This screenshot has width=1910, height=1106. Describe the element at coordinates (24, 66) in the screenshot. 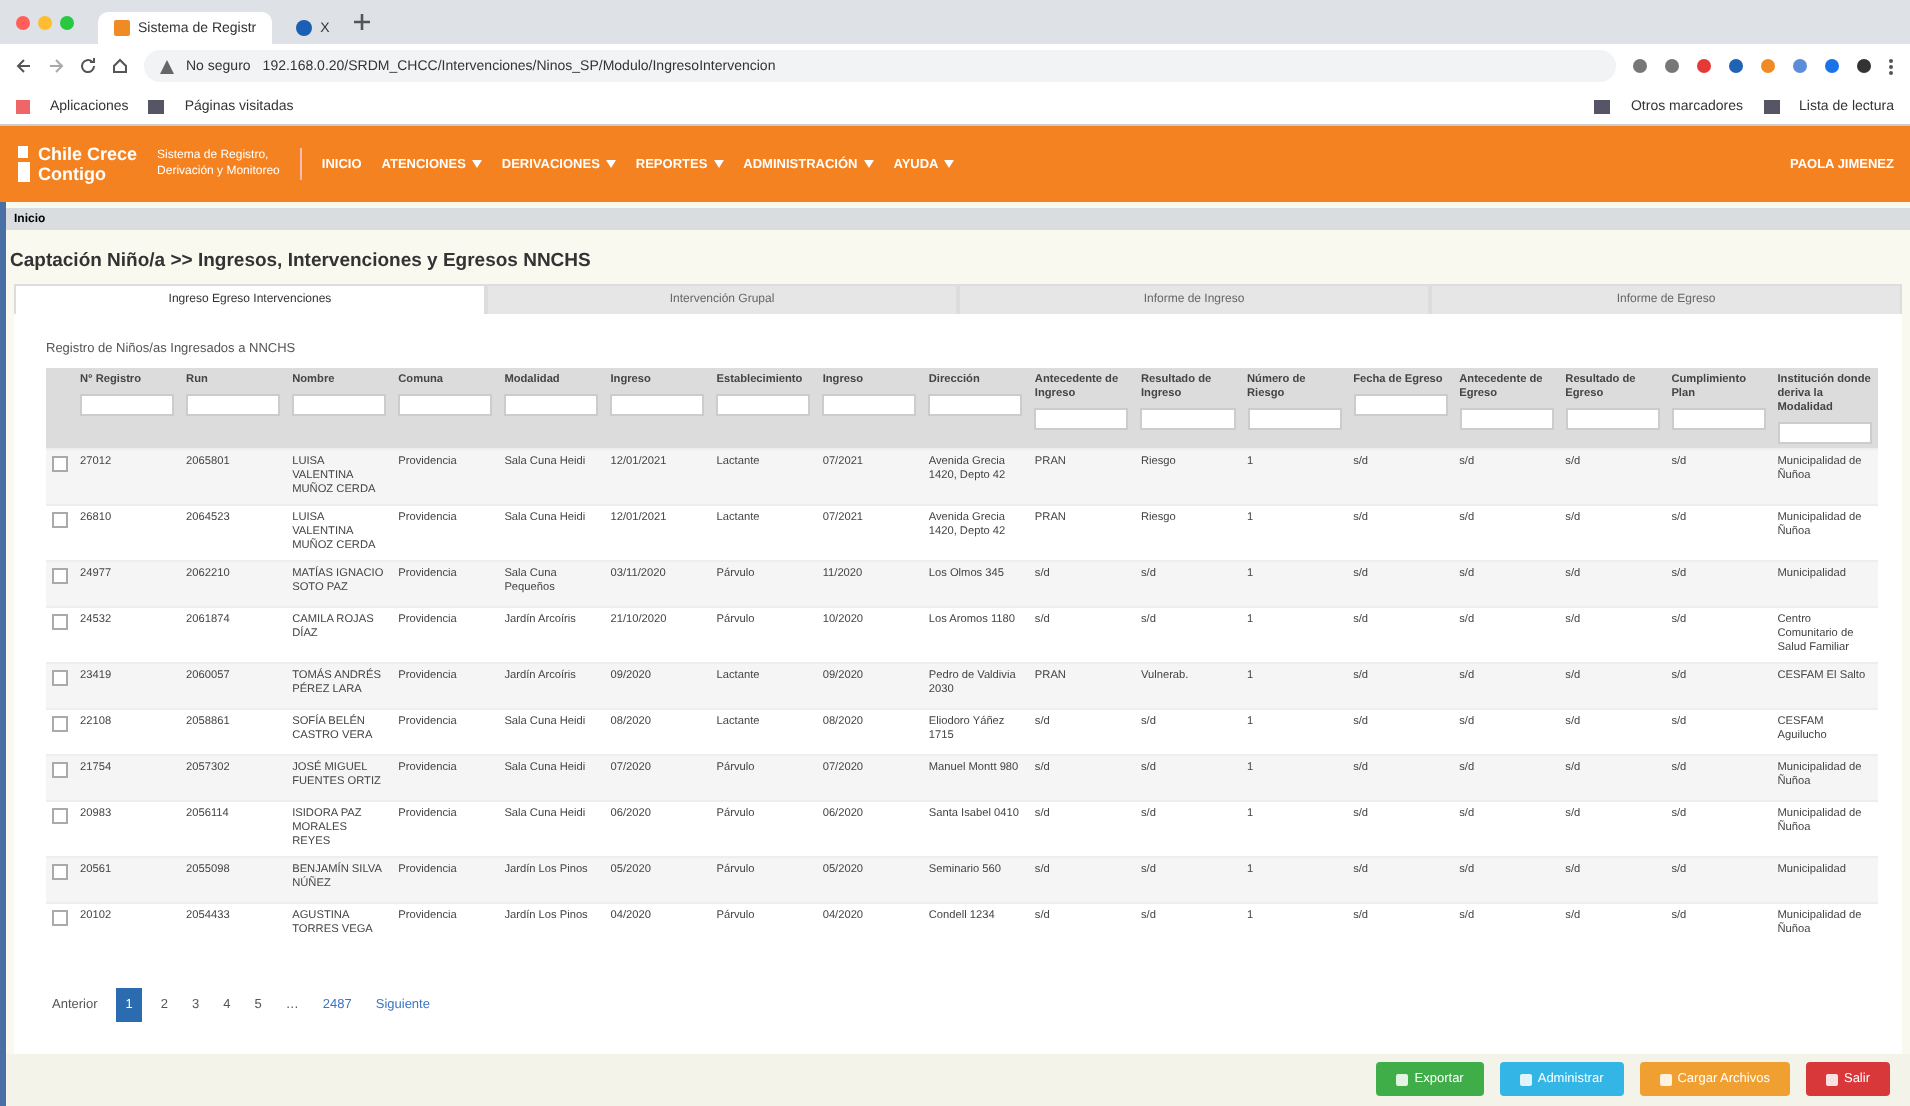

I see `back-icon` at that location.